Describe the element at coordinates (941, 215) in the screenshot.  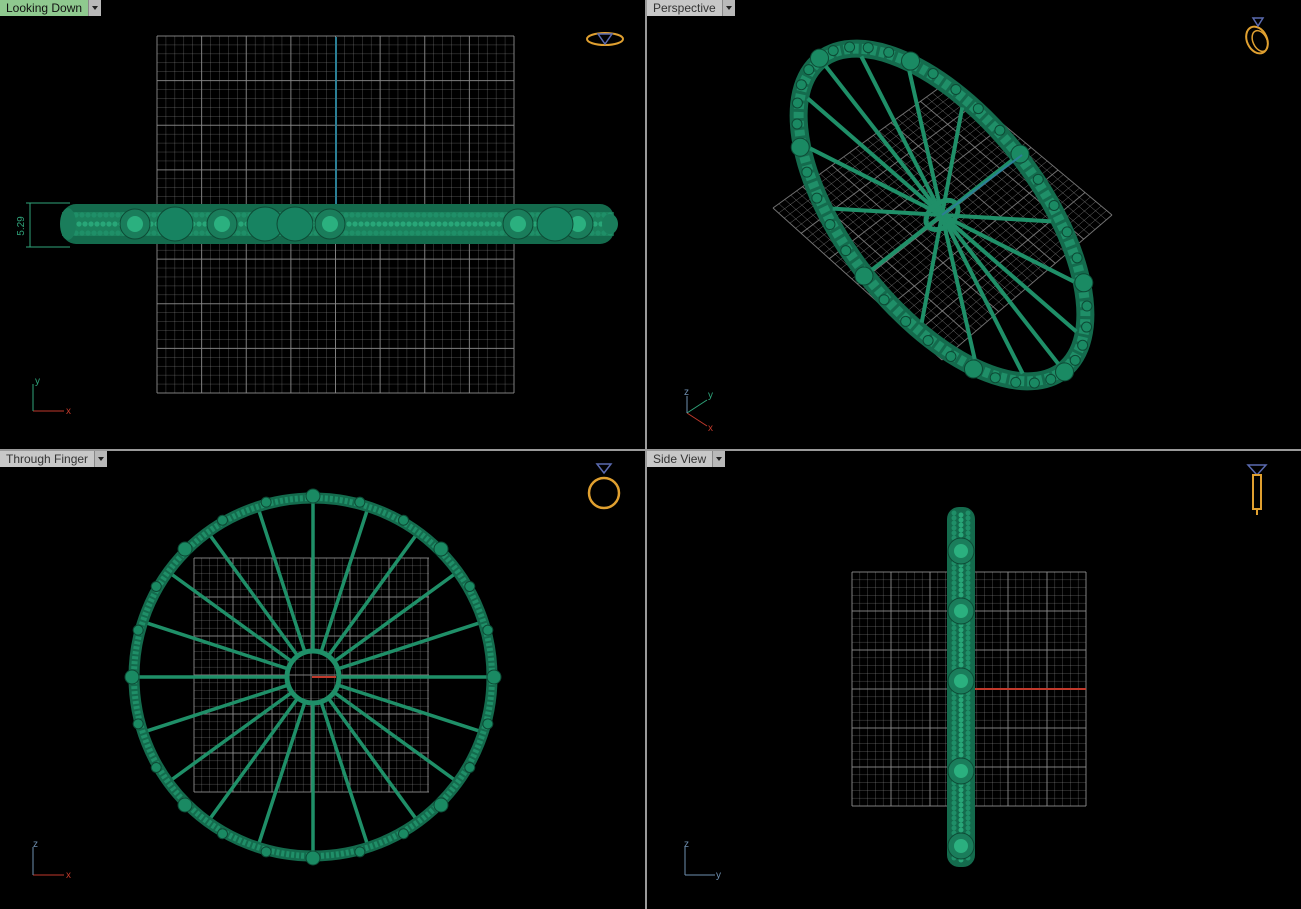
I see `ring-perspective-model` at that location.